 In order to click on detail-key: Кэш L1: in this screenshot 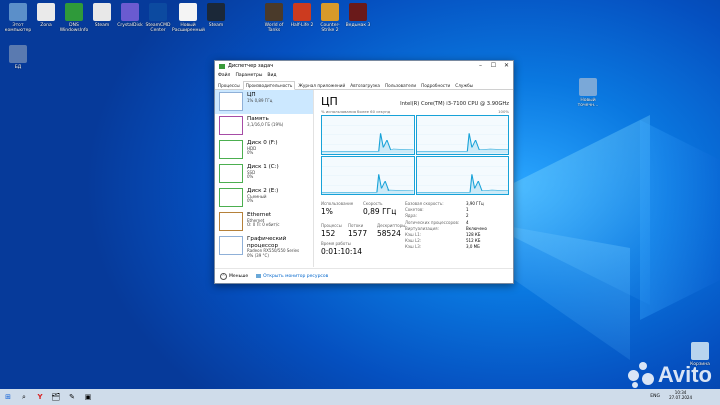, I will do `click(413, 234)`.